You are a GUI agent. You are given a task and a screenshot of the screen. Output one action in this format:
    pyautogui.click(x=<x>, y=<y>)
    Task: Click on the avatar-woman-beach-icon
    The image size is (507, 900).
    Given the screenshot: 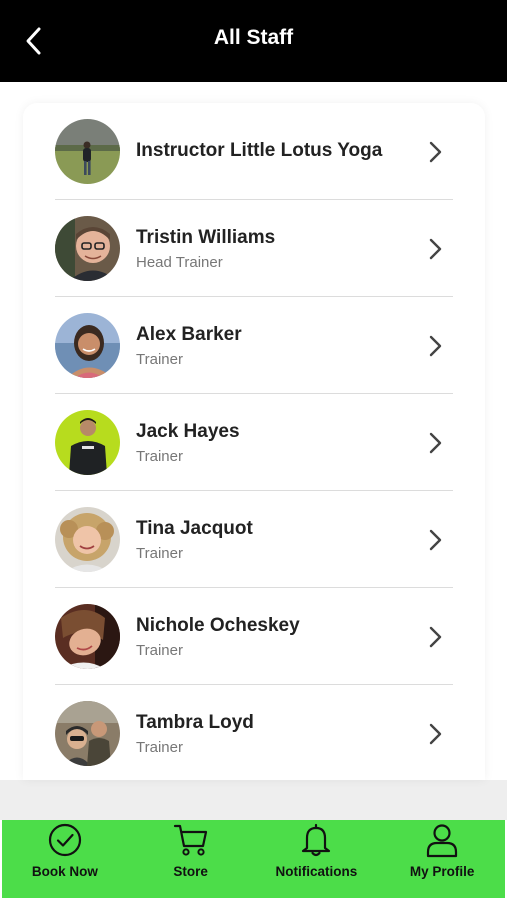 What is the action you would take?
    pyautogui.click(x=87, y=345)
    